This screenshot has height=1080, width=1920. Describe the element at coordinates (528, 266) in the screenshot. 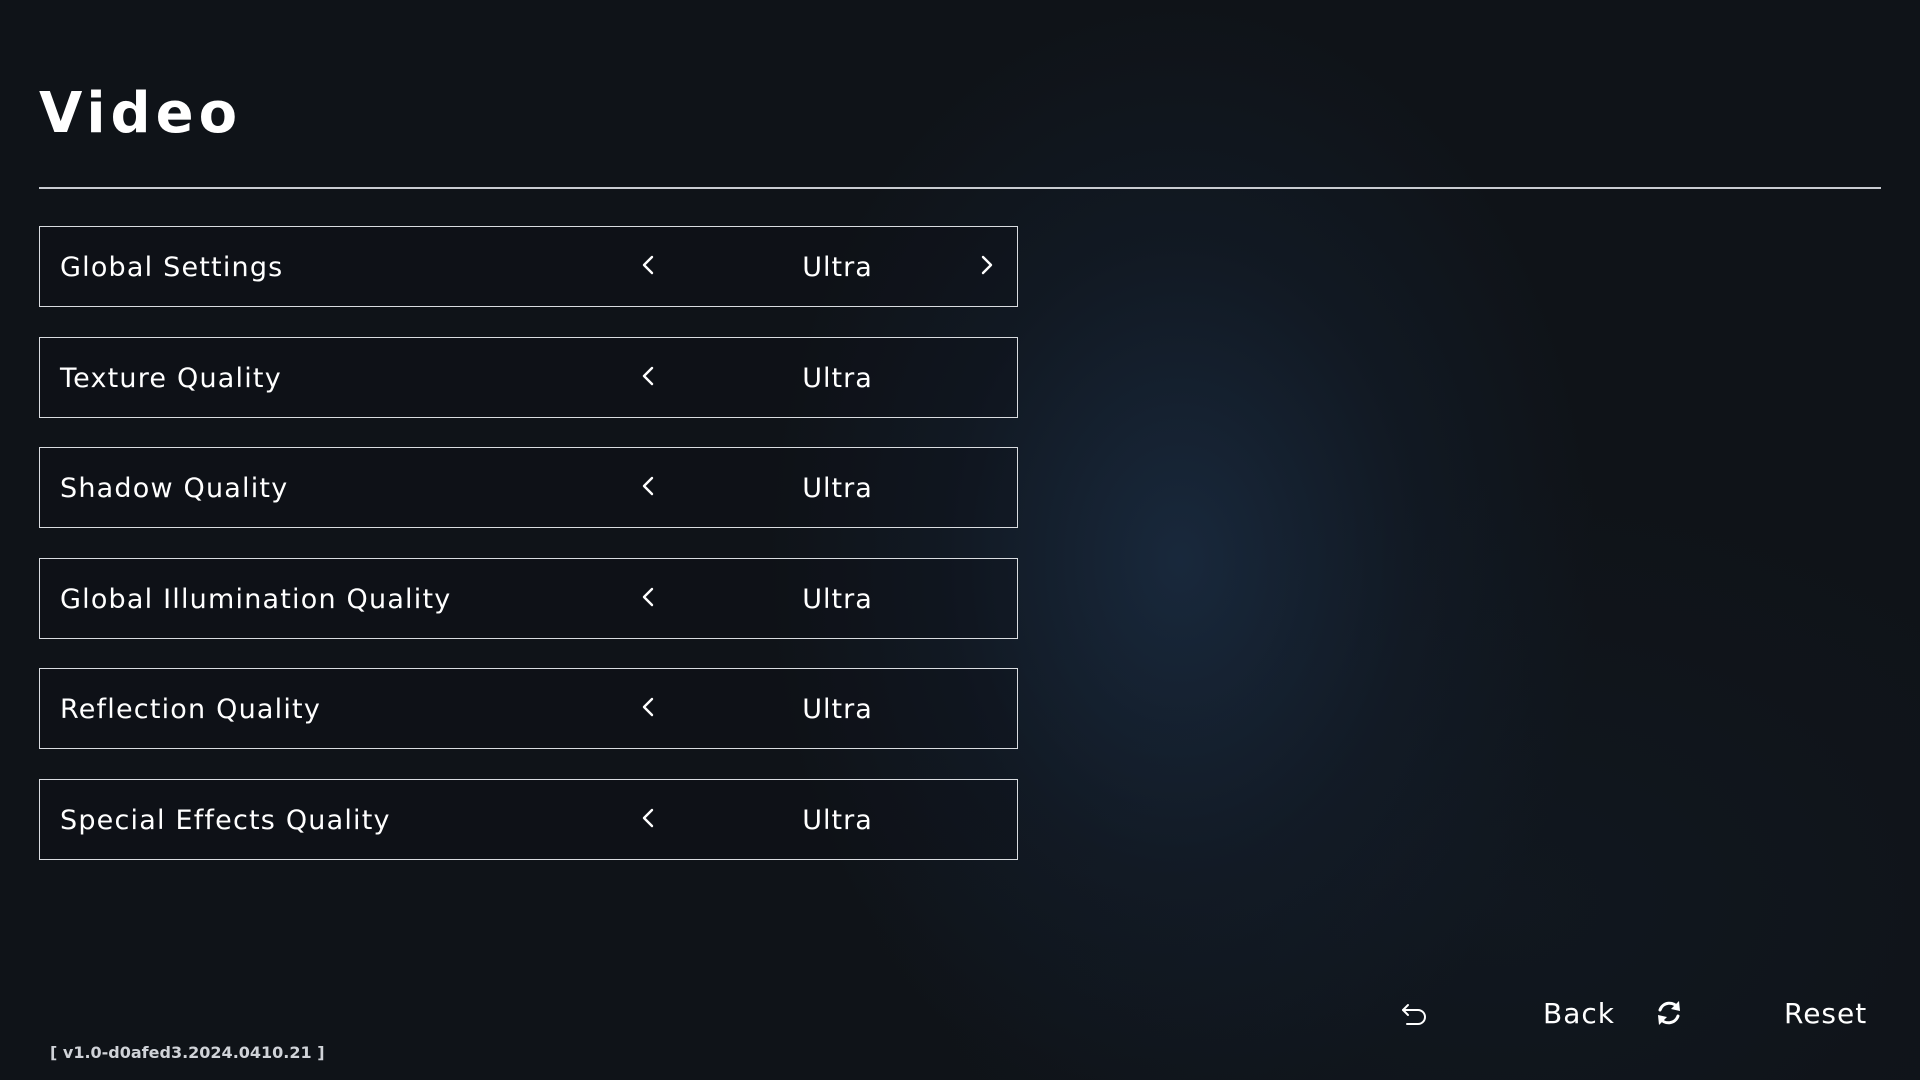

I see `setting-row-global-settings: Global Settings Ultra` at that location.